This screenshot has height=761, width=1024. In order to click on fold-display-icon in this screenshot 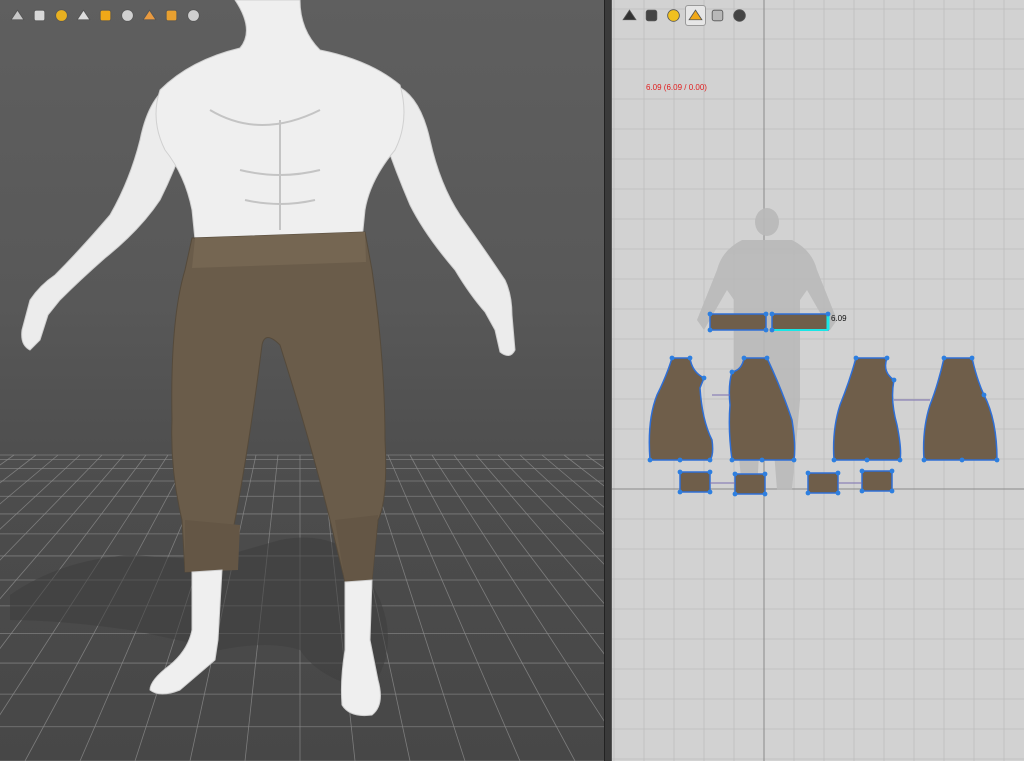, I will do `click(717, 15)`.